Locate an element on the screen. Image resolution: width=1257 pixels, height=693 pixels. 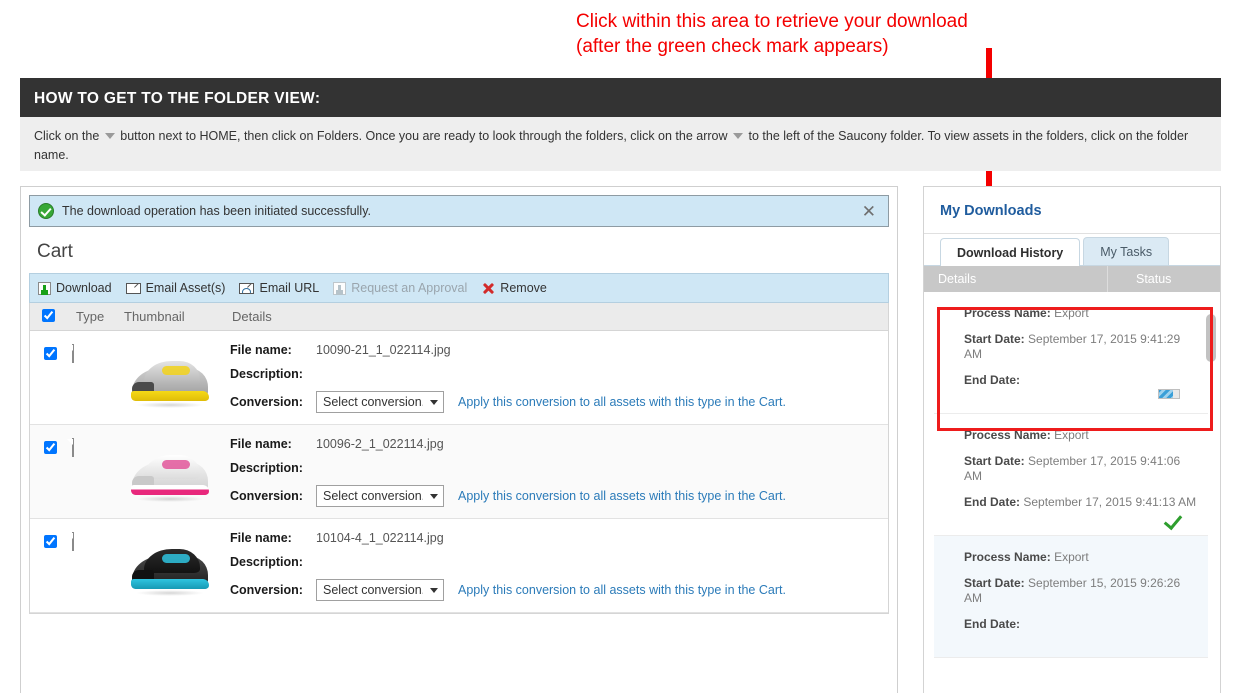
history-column-headers: Details Status is located at coordinates (1072, 279).